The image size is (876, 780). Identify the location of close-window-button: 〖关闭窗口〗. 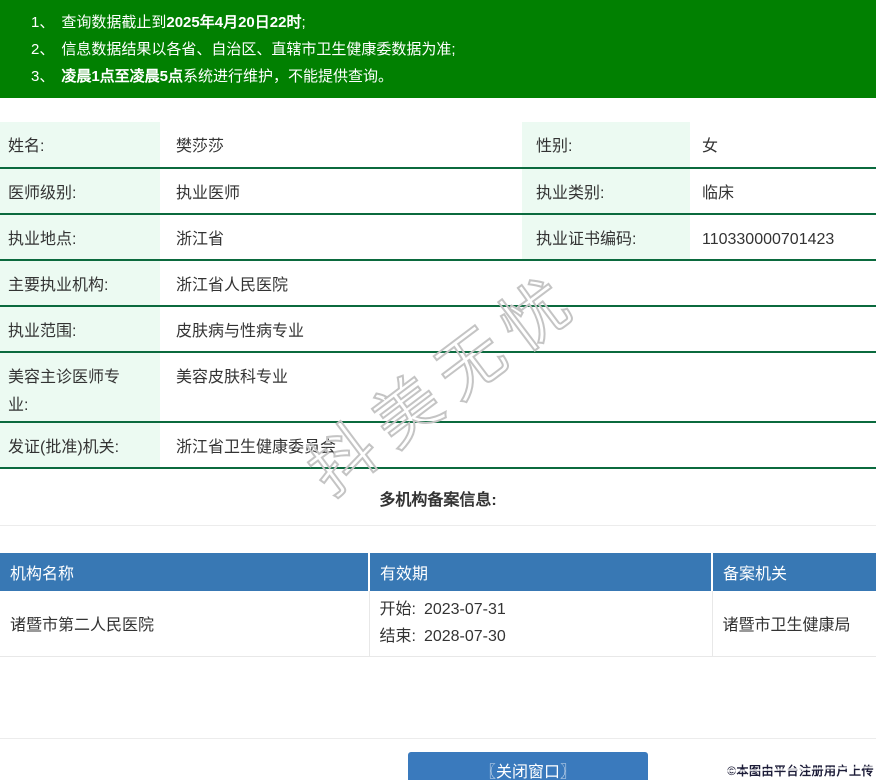
(528, 766).